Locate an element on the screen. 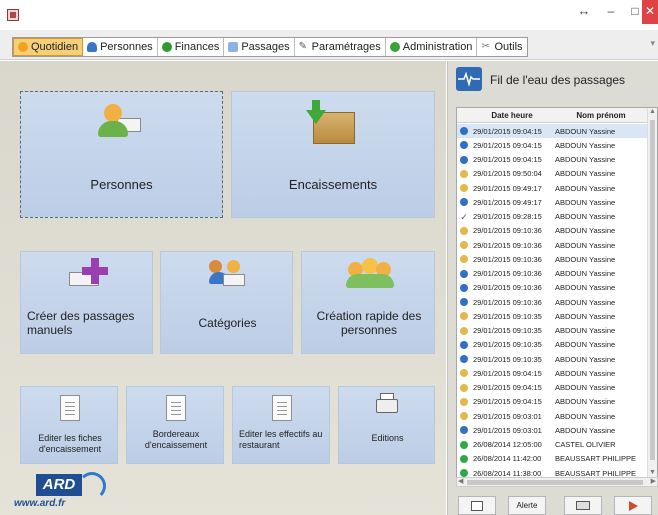  table-row: 26/08/2014 12:05:00 CASTEL OLIVIER is located at coordinates (553, 445).